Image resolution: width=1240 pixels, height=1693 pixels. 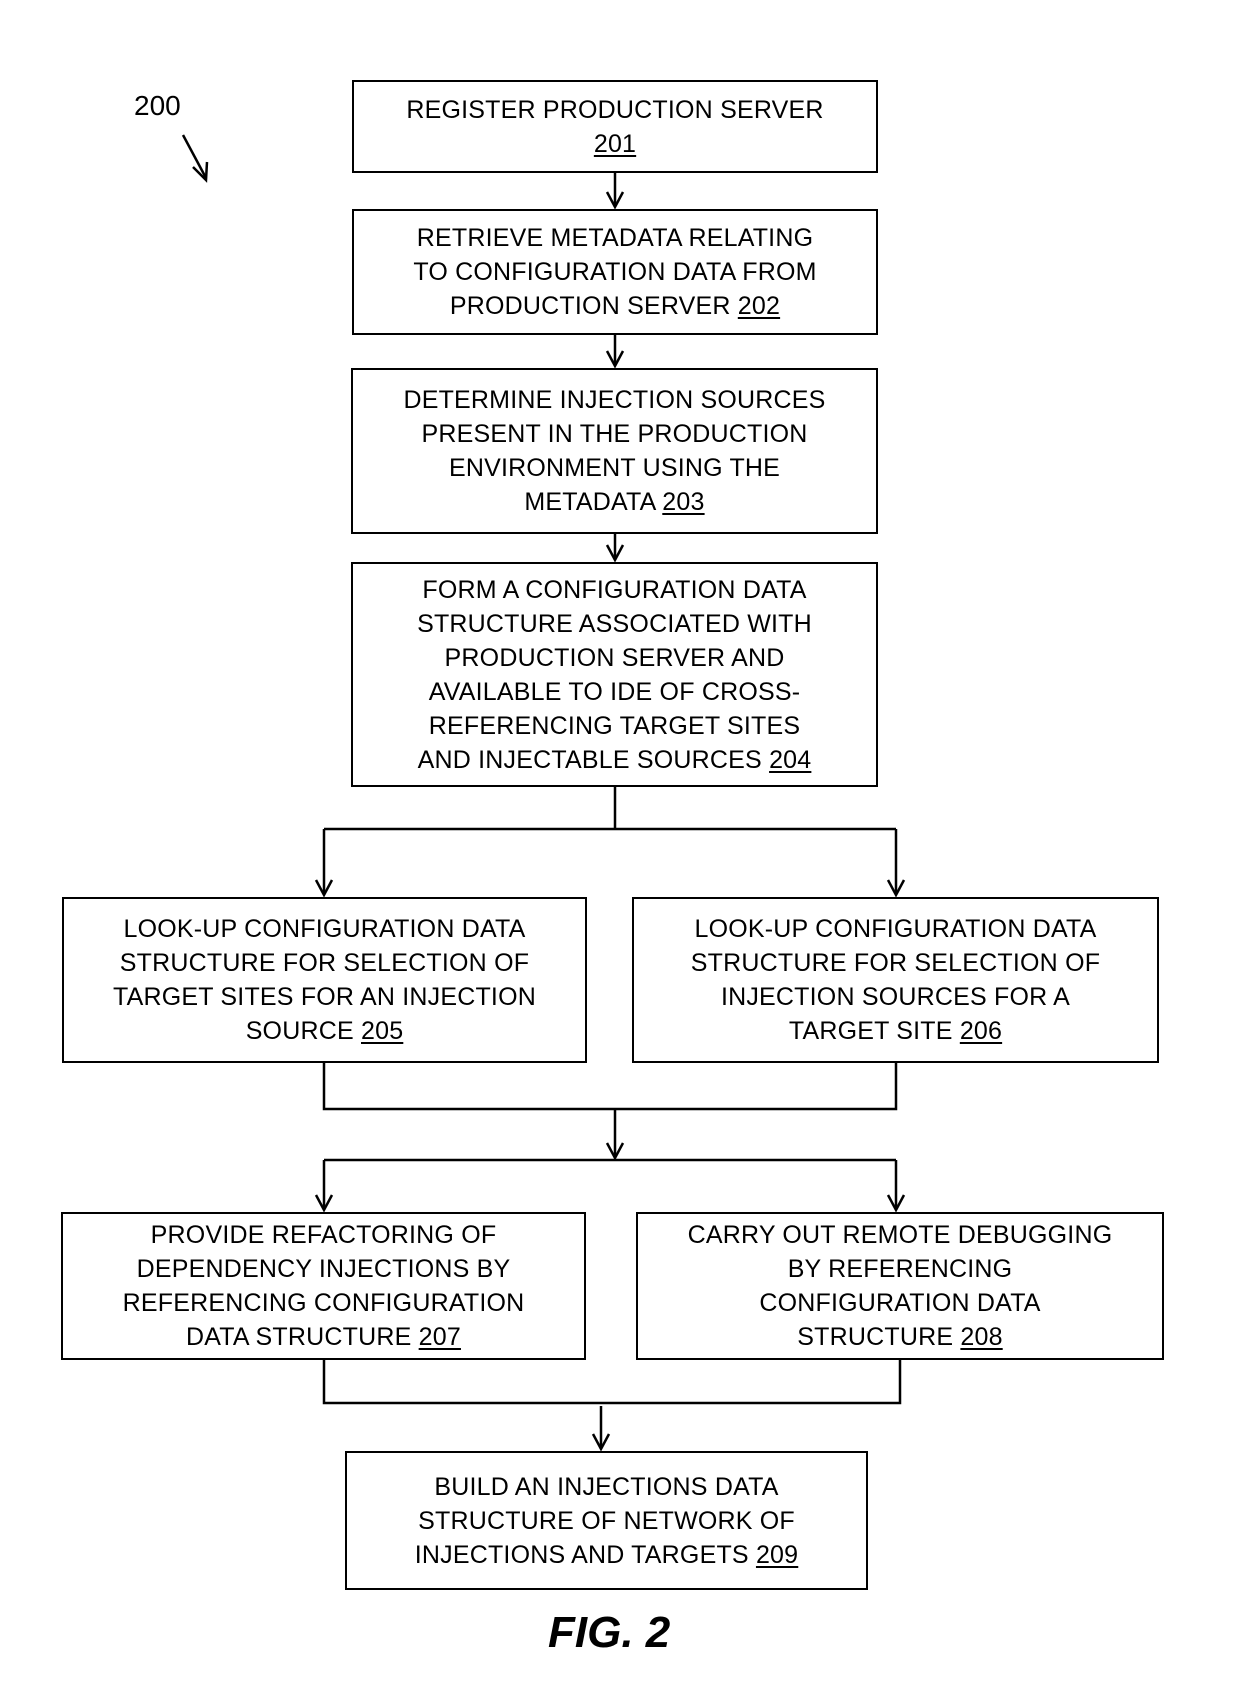 I want to click on step-text-line: INJECTIONS AND TARGETS 209, so click(x=607, y=1555).